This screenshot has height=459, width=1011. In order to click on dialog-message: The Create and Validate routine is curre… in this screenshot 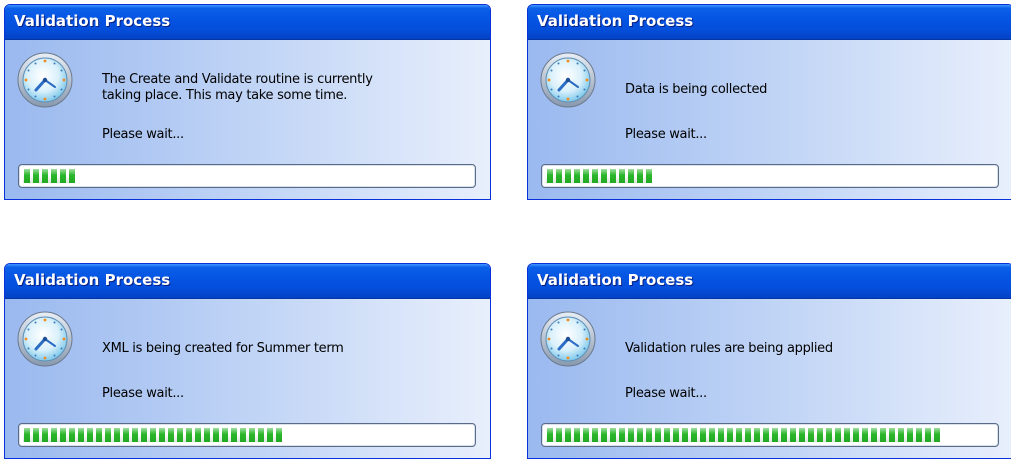, I will do `click(287, 88)`.